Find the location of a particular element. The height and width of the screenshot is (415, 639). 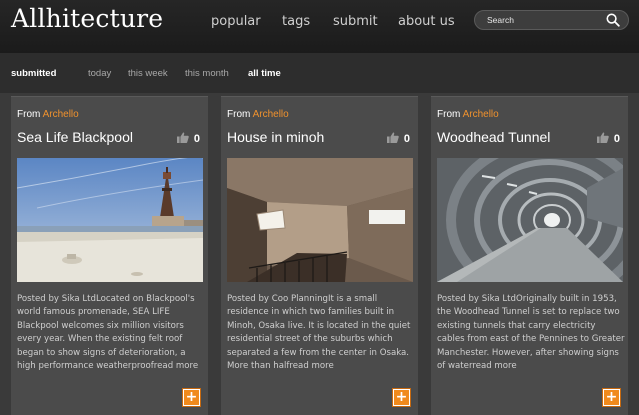

nav-submit: submit is located at coordinates (355, 21).